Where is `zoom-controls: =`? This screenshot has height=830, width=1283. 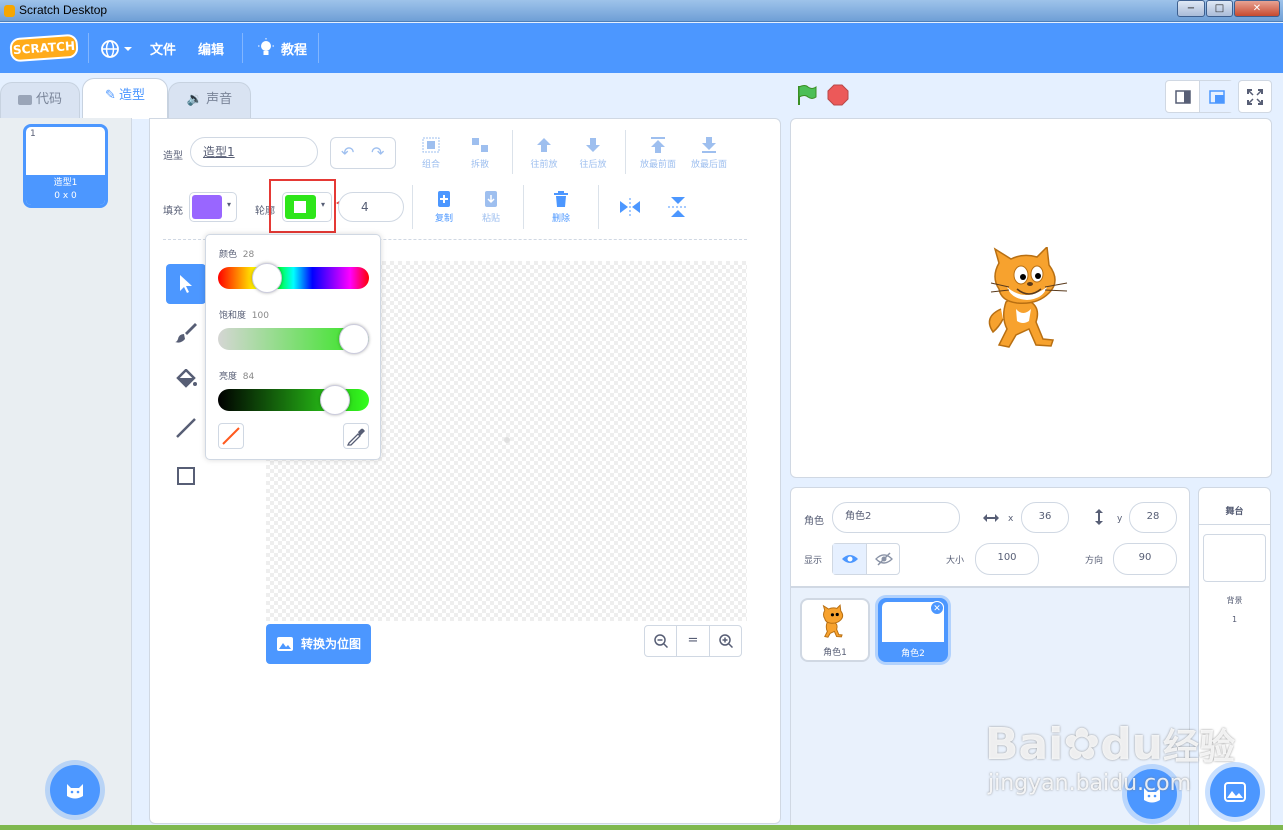 zoom-controls: = is located at coordinates (693, 641).